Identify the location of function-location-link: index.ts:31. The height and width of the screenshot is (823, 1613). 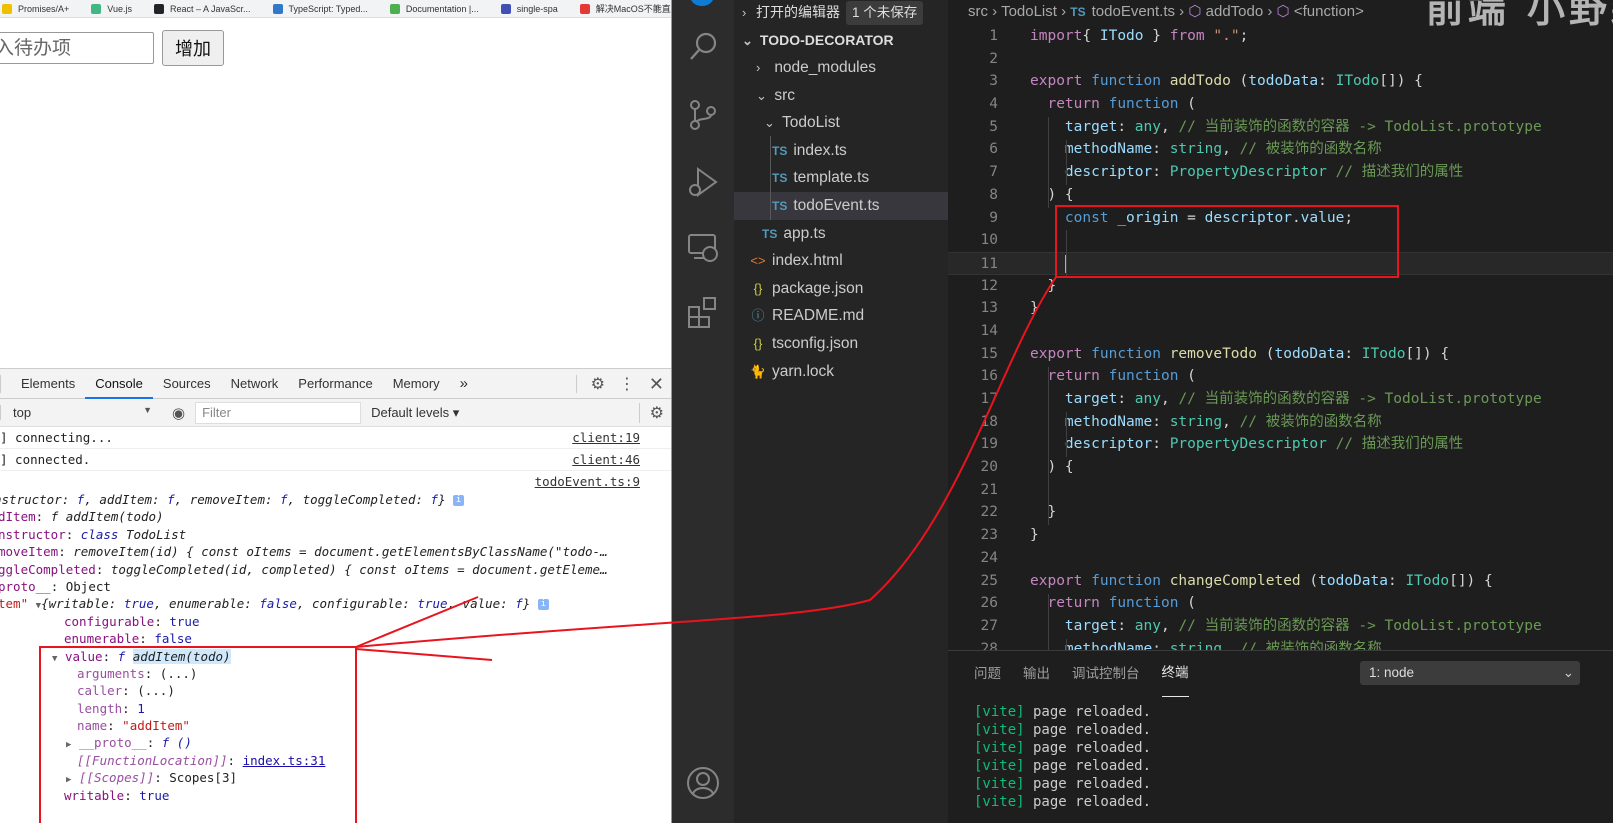
(284, 760).